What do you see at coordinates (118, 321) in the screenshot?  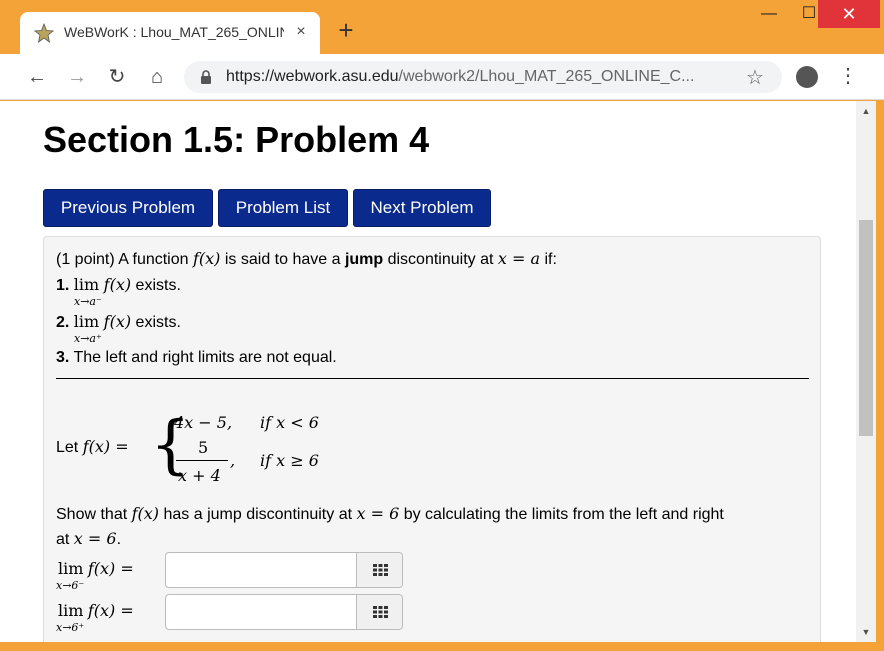 I see `condition-2: 2. lim f(x) exists.` at bounding box center [118, 321].